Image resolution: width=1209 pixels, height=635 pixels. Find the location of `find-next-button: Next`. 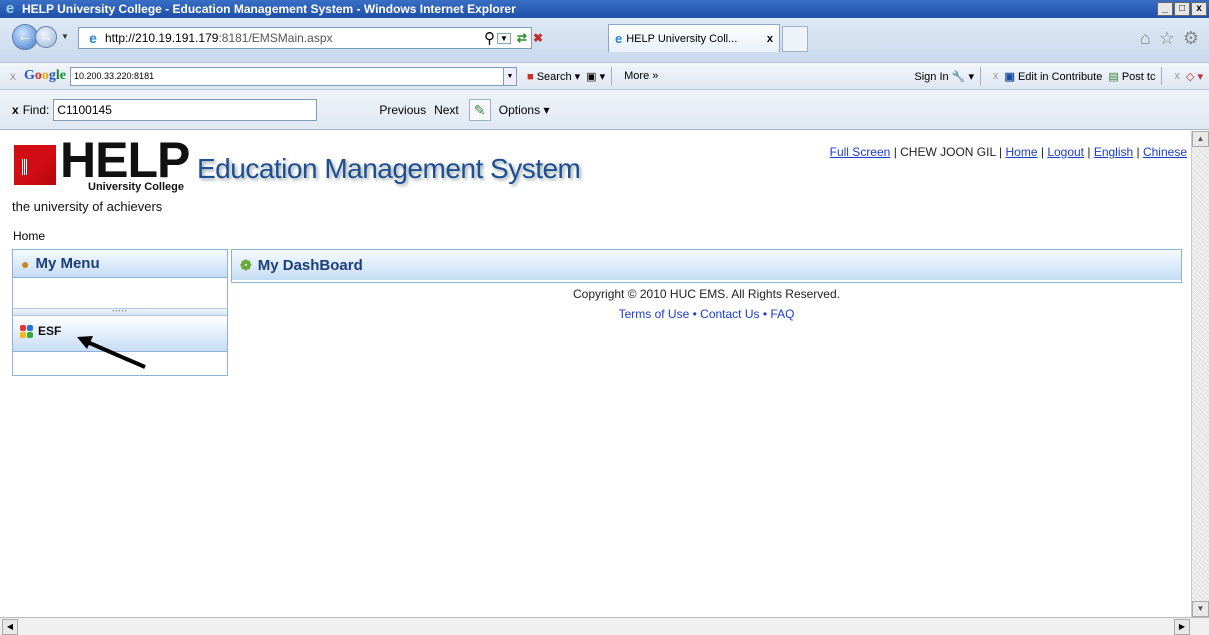

find-next-button: Next is located at coordinates (446, 110).